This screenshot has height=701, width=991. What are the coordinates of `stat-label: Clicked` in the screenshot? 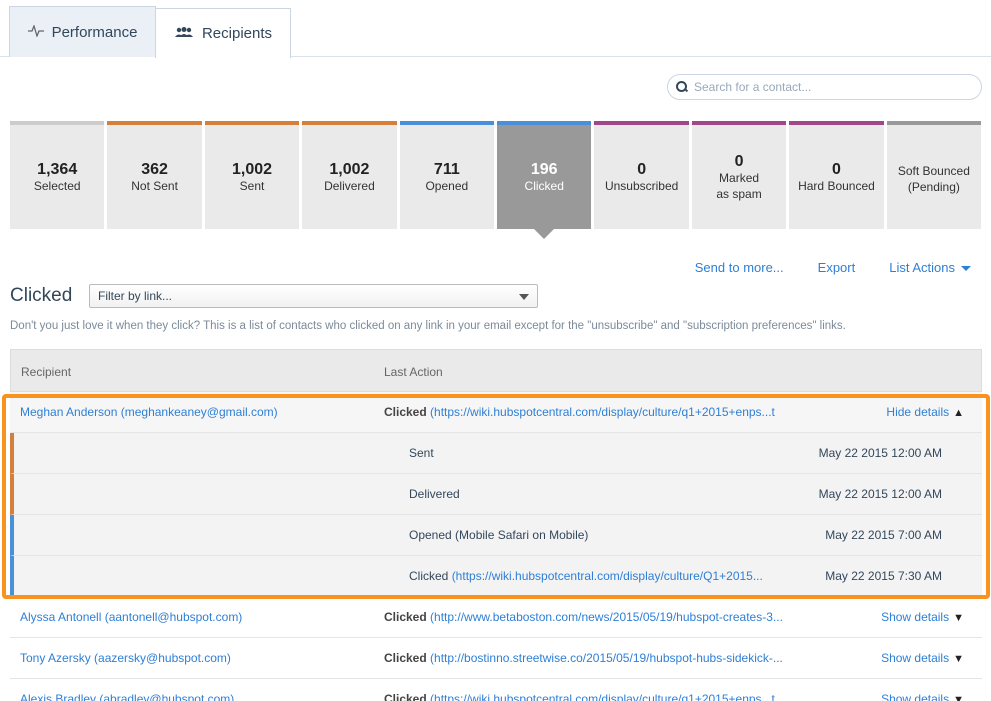 It's located at (544, 185).